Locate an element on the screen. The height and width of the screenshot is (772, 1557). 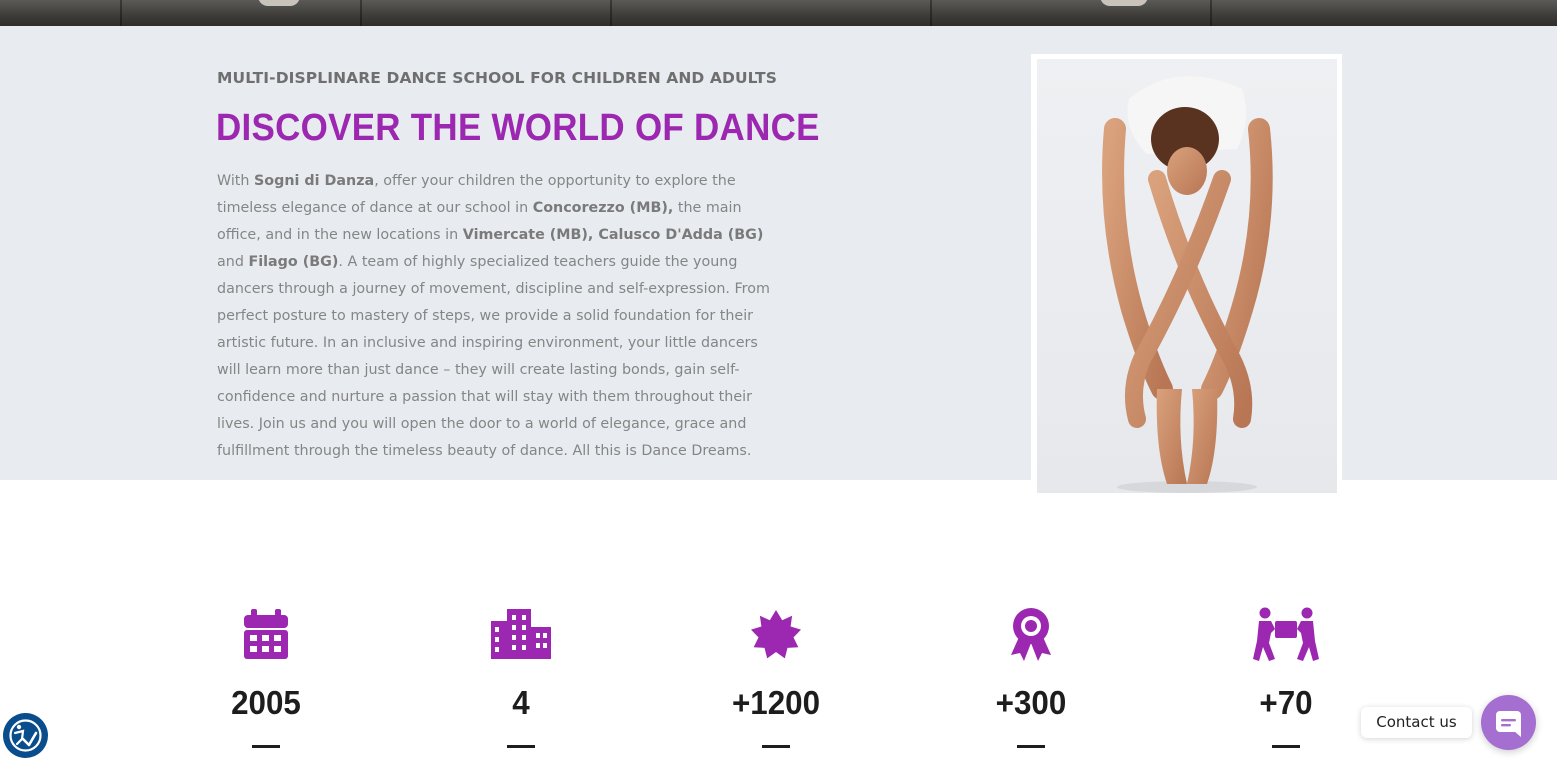
stat-awards: +300 is located at coordinates (1031, 677).